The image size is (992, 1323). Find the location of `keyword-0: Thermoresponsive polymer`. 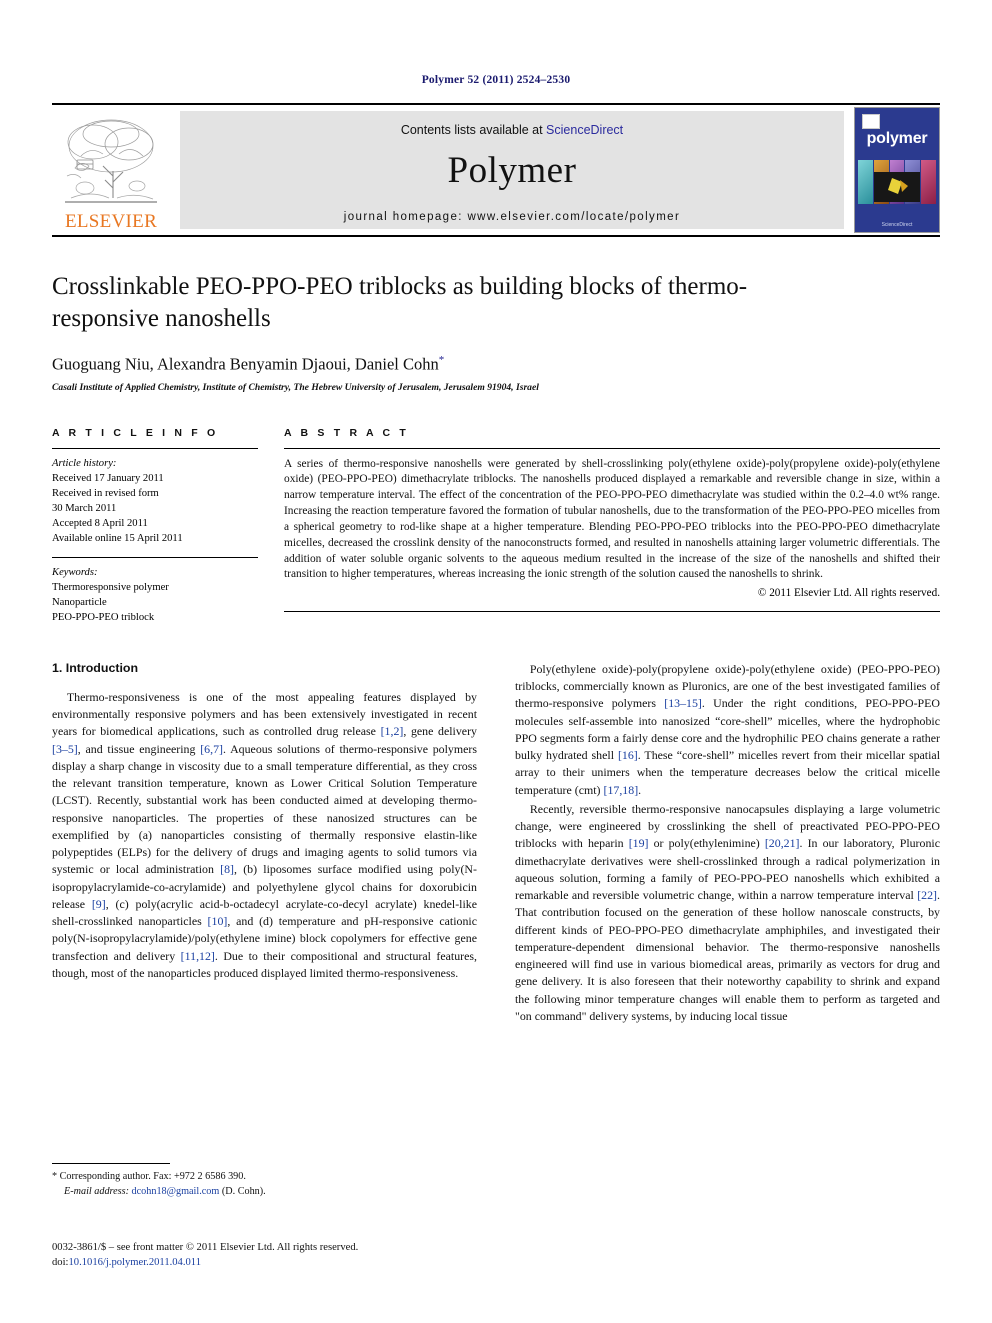

keyword-0: Thermoresponsive polymer is located at coordinates (110, 587).